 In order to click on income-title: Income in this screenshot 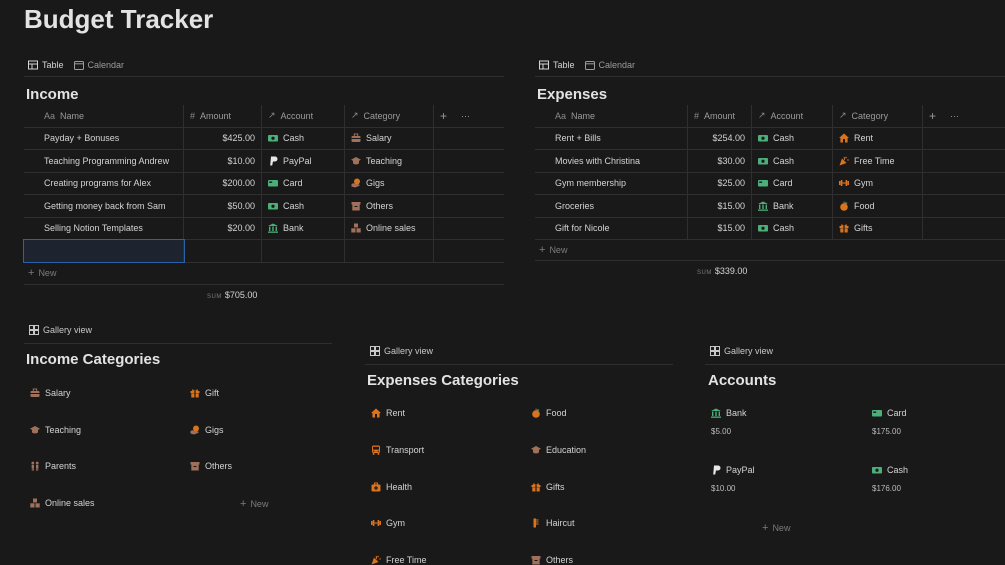, I will do `click(52, 94)`.